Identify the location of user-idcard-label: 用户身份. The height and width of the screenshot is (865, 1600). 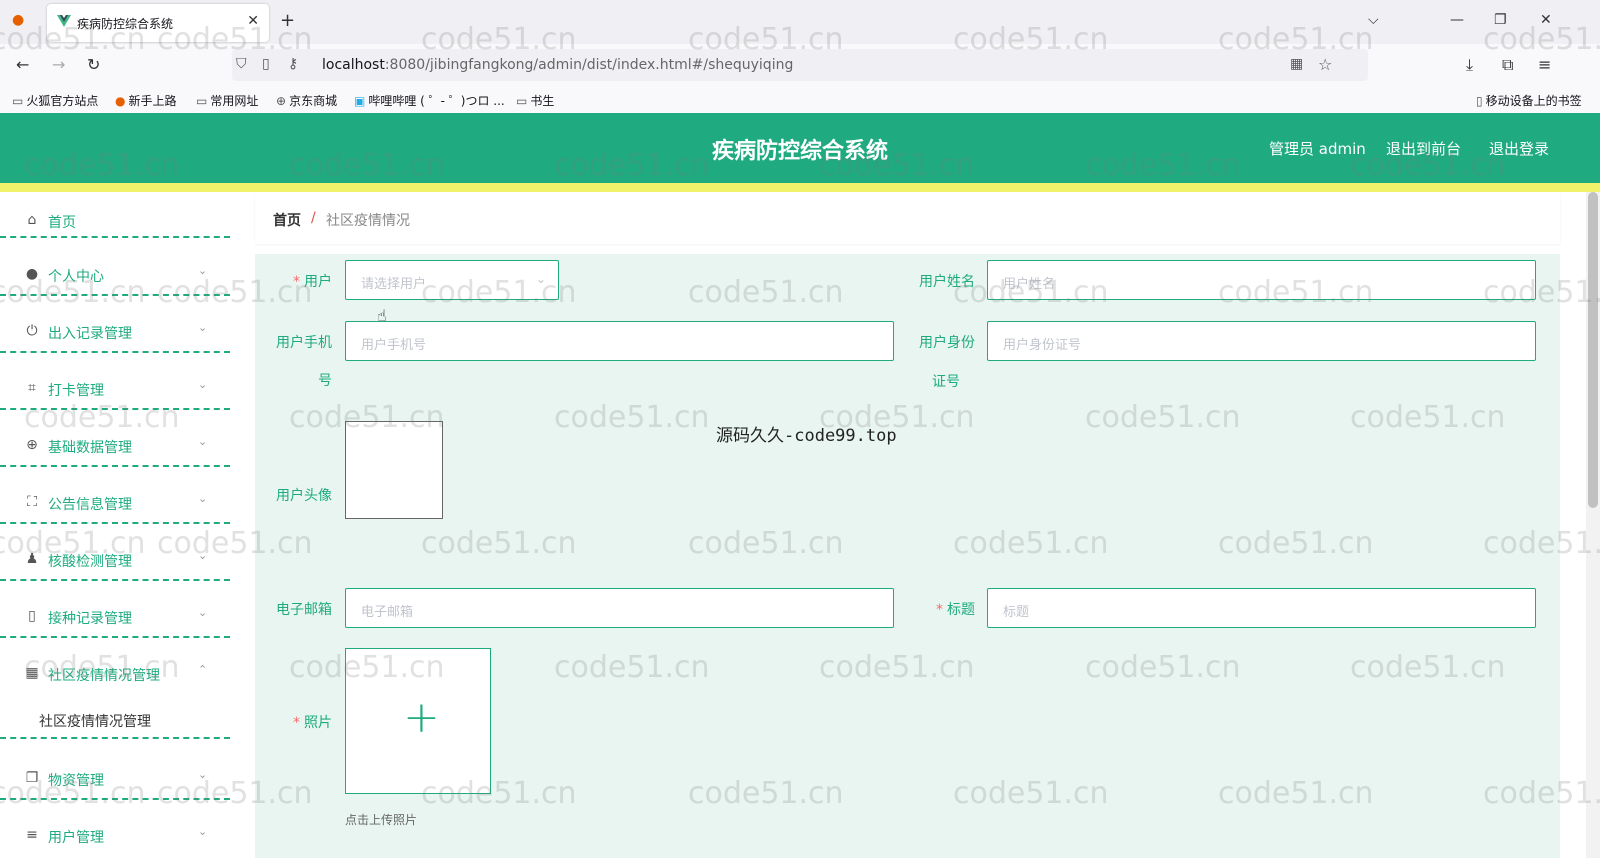
(947, 343).